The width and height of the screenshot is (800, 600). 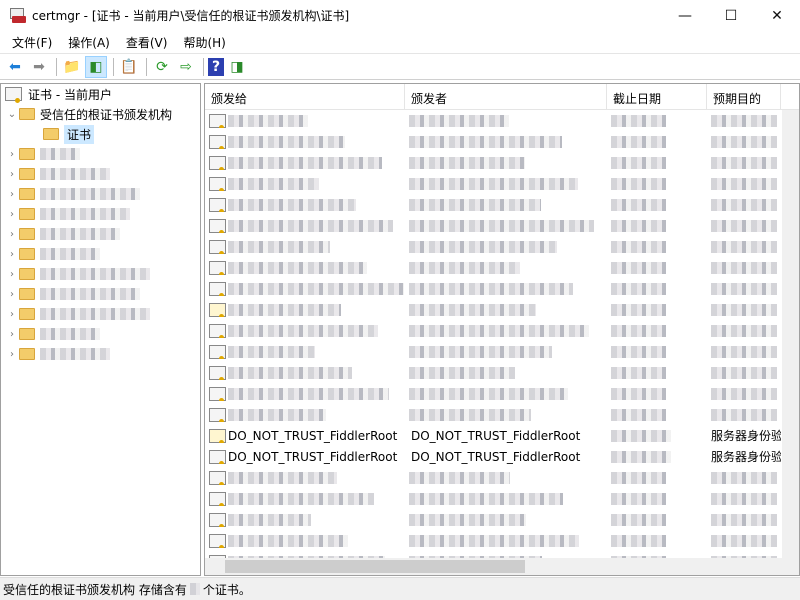 What do you see at coordinates (305, 96) in the screenshot?
I see `column-issued-to: 颁发给` at bounding box center [305, 96].